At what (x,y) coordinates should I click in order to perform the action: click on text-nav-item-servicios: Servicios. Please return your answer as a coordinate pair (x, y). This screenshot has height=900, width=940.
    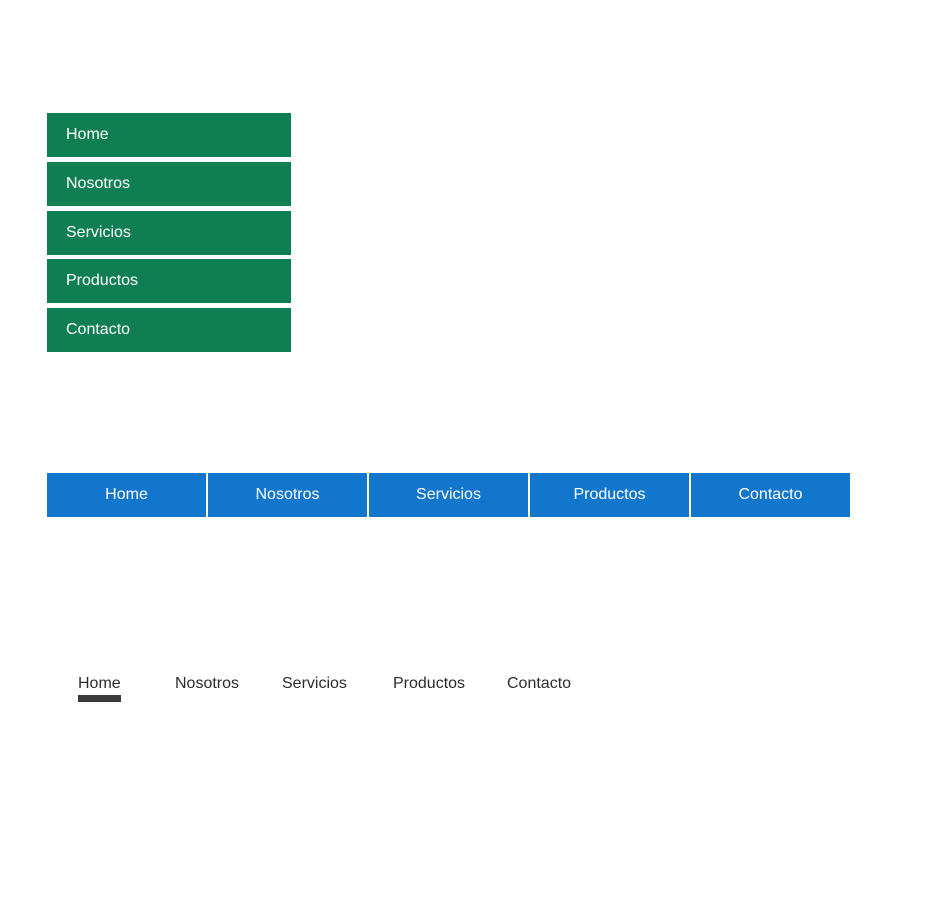
    Looking at the image, I should click on (314, 684).